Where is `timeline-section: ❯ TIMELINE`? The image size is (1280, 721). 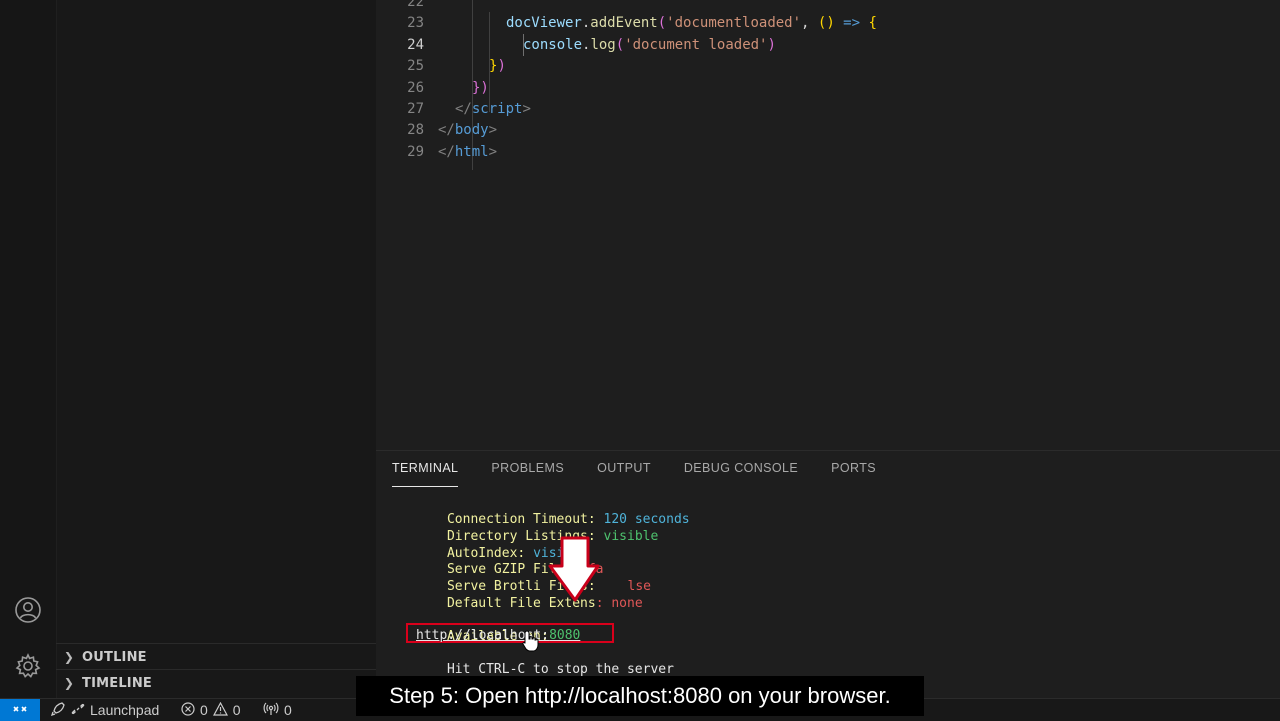
timeline-section: ❯ TIMELINE is located at coordinates (216, 682).